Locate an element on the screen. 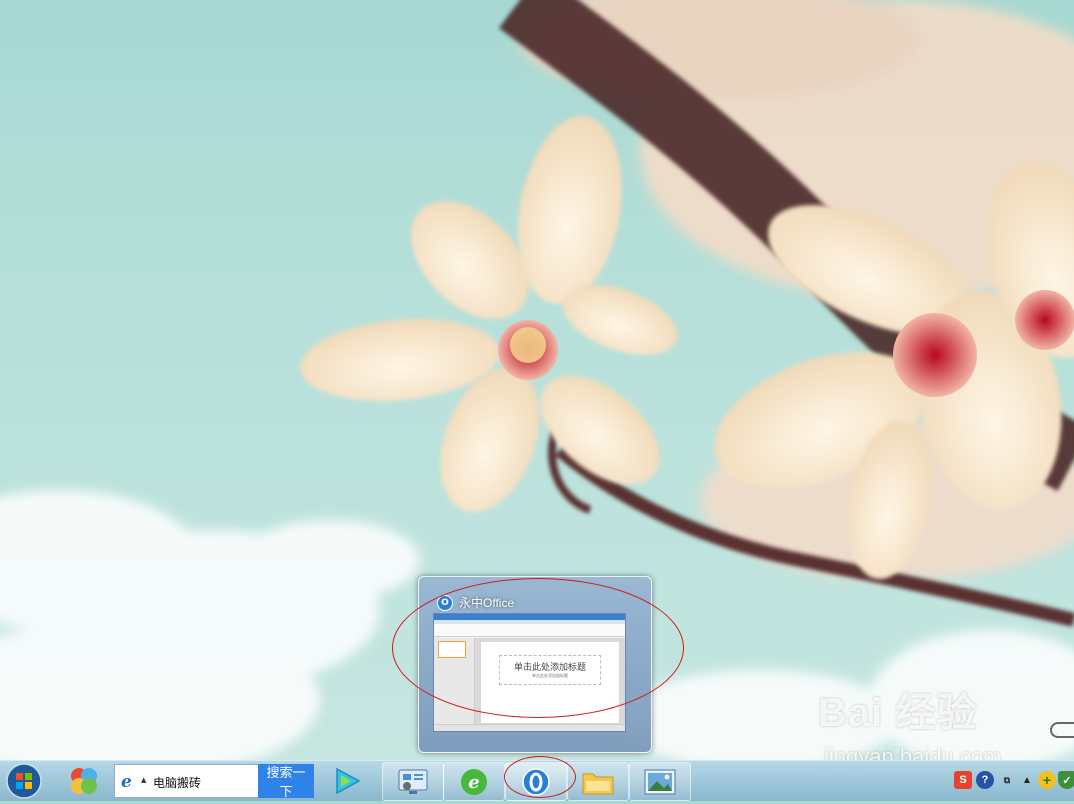 This screenshot has width=1074, height=804. 360-taskbar-icon is located at coordinates (84, 781).